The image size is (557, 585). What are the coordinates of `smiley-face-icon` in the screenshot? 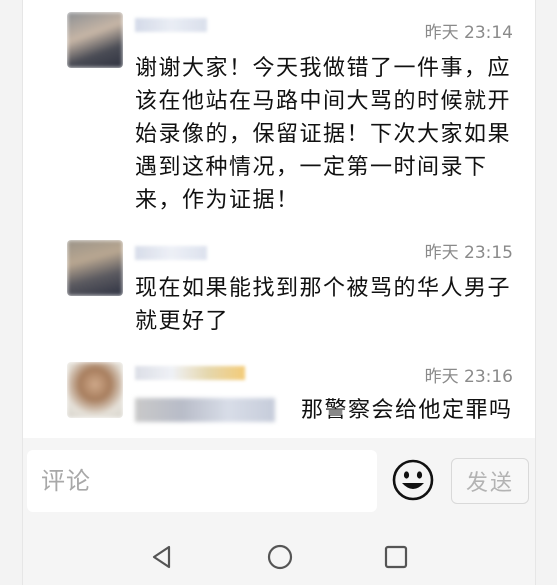 It's located at (413, 480).